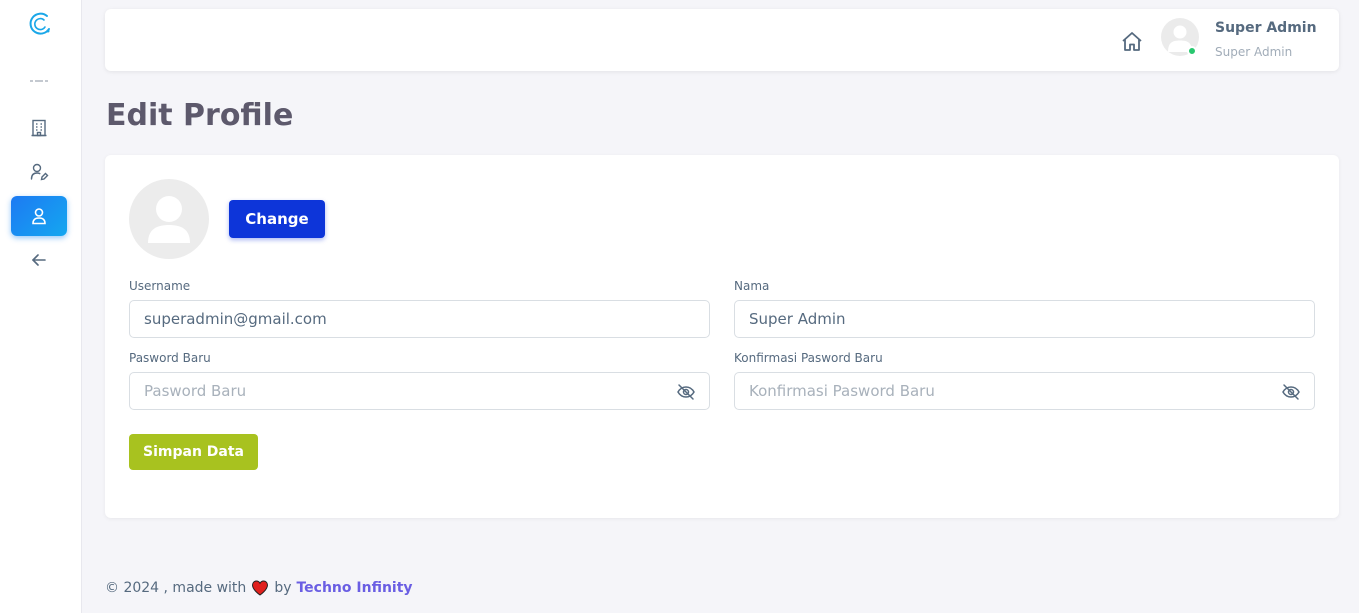  I want to click on top-navbar: Super Admin Super Admin, so click(722, 40).